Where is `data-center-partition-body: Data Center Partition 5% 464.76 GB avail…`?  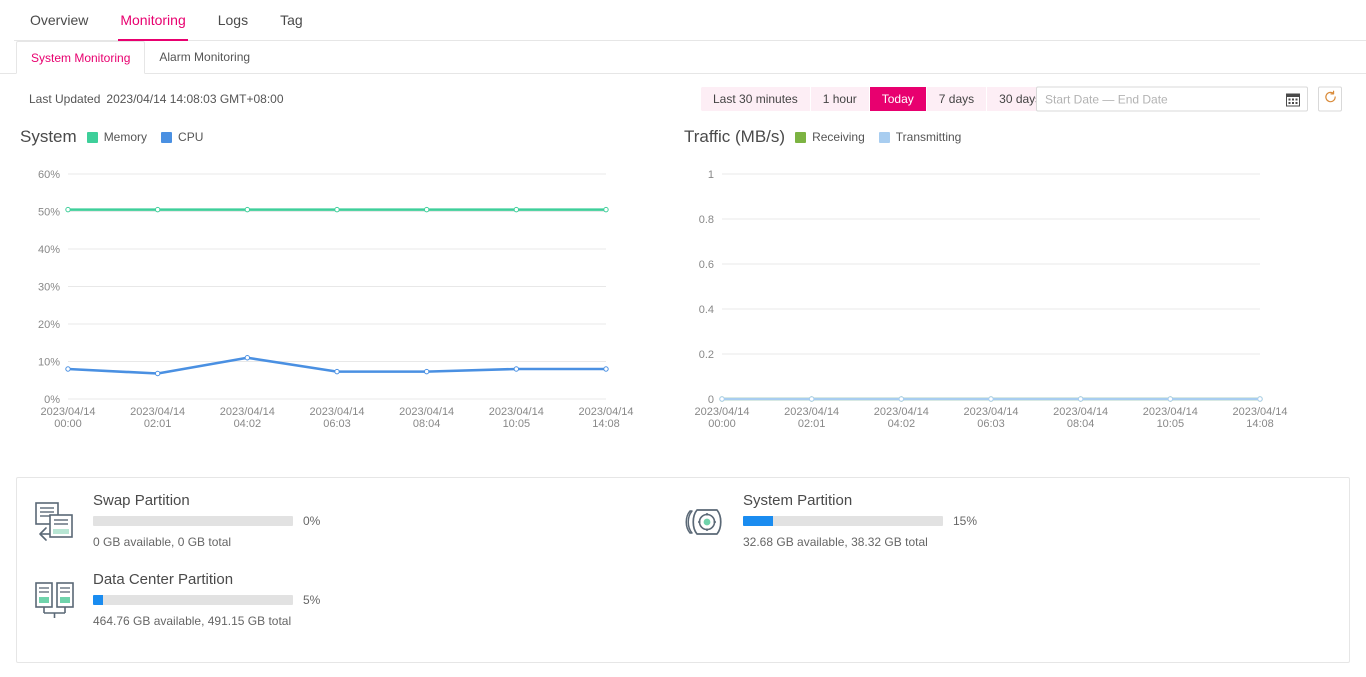 data-center-partition-body: Data Center Partition 5% 464.76 GB avail… is located at coordinates (202, 599).